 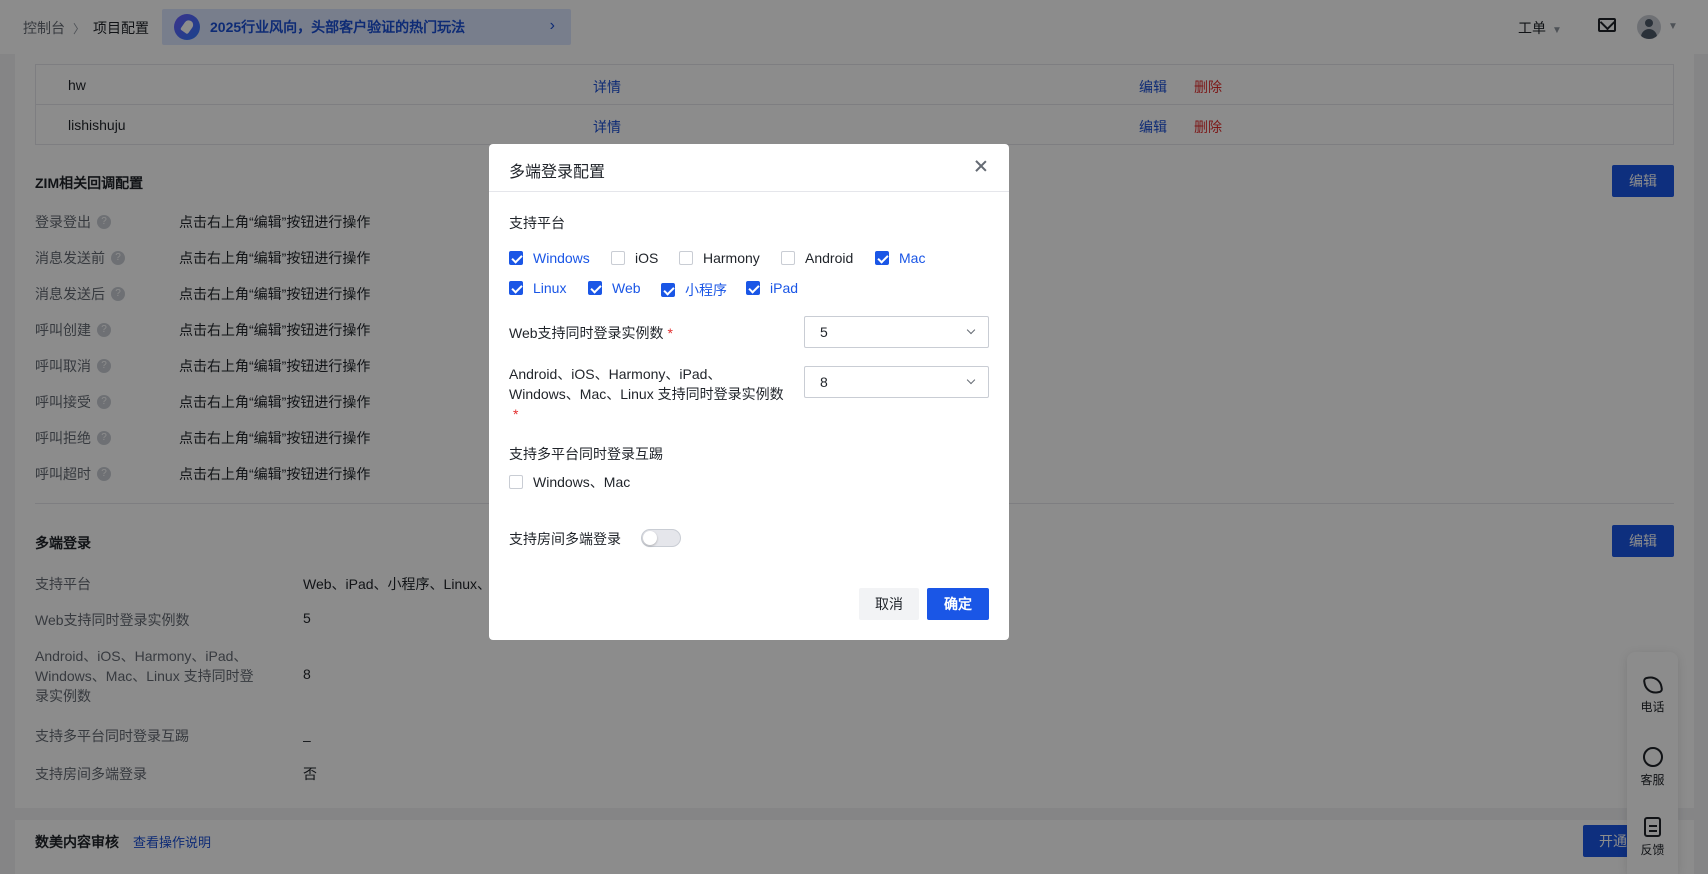 What do you see at coordinates (958, 604) in the screenshot?
I see `confirm-button: 确定` at bounding box center [958, 604].